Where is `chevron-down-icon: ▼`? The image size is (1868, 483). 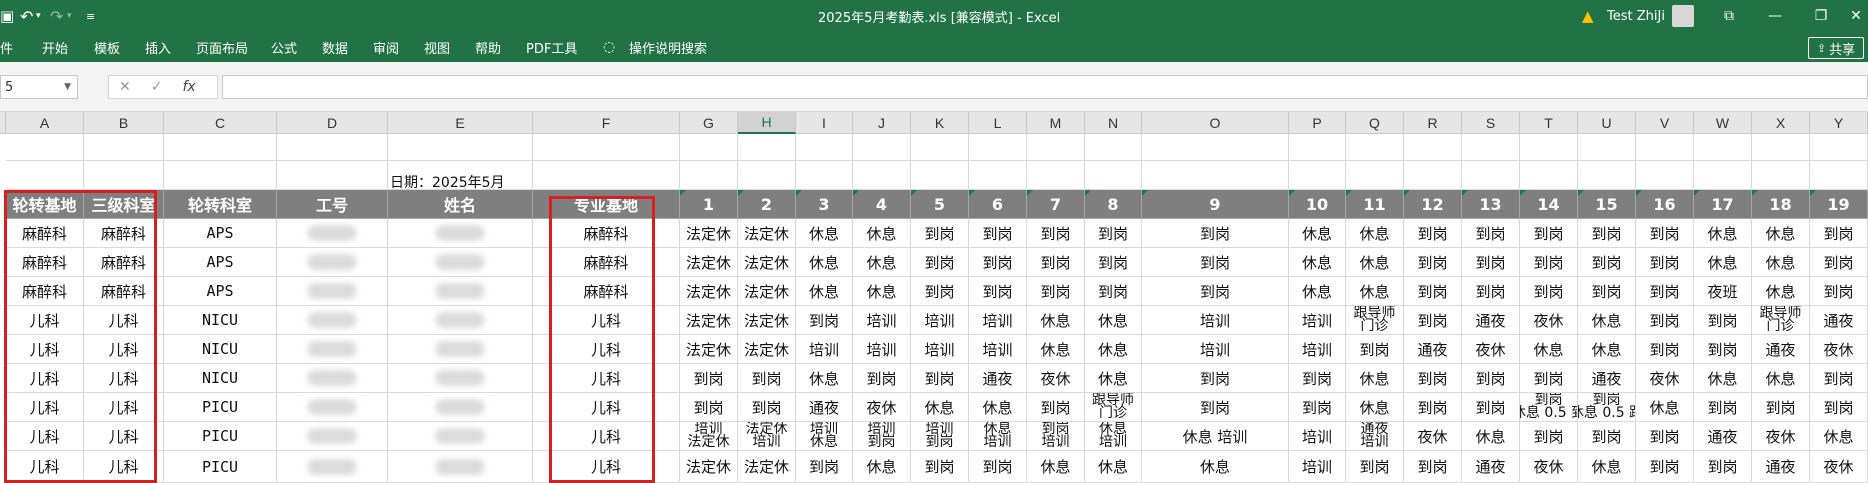
chevron-down-icon: ▼ is located at coordinates (67, 87).